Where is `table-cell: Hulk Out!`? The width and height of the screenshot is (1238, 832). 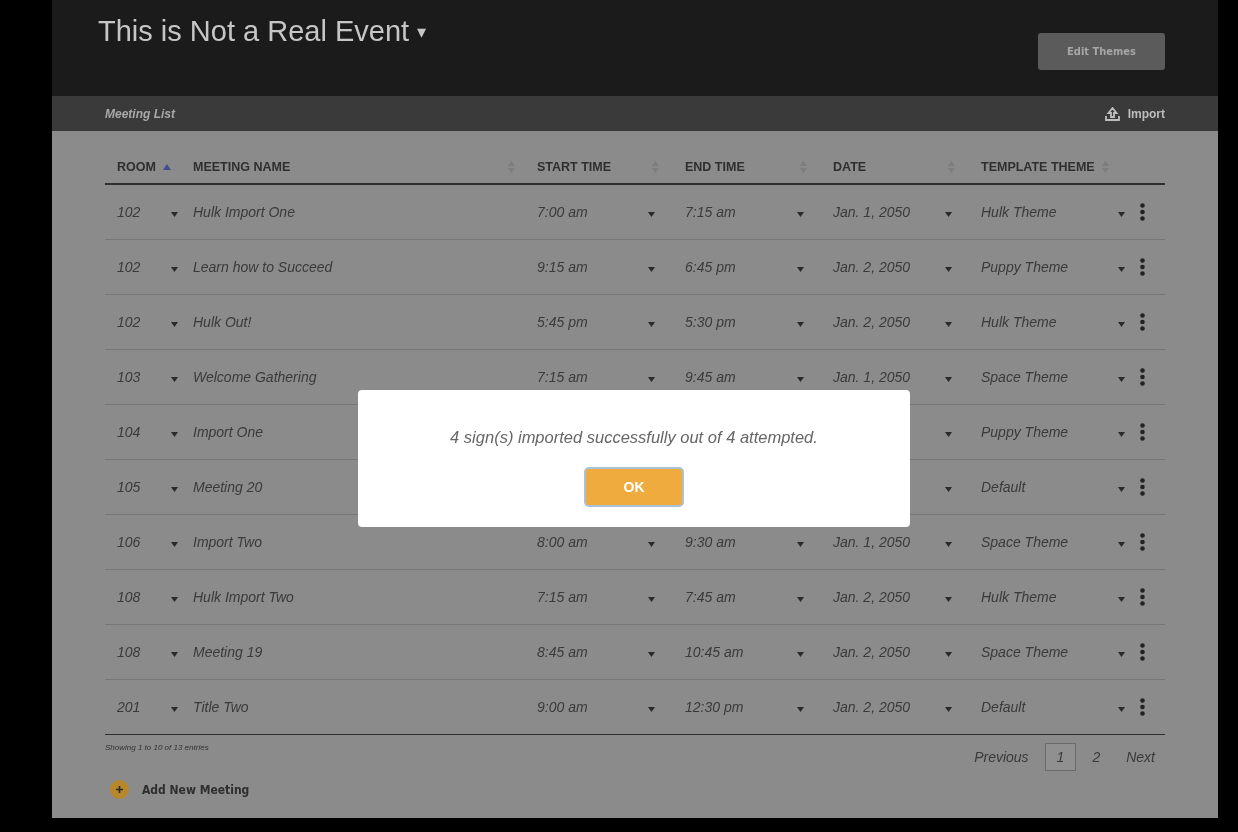 table-cell: Hulk Out! is located at coordinates (222, 322).